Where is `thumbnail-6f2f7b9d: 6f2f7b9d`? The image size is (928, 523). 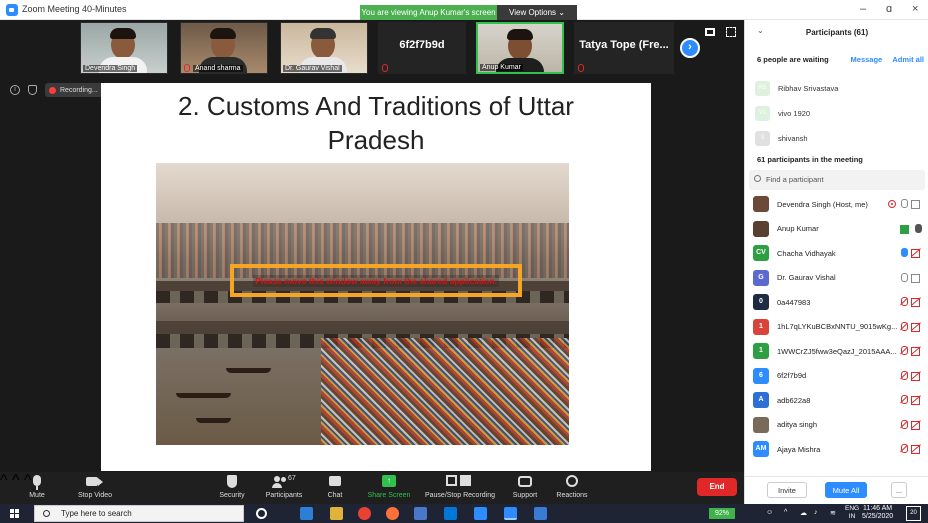 thumbnail-6f2f7b9d: 6f2f7b9d is located at coordinates (422, 48).